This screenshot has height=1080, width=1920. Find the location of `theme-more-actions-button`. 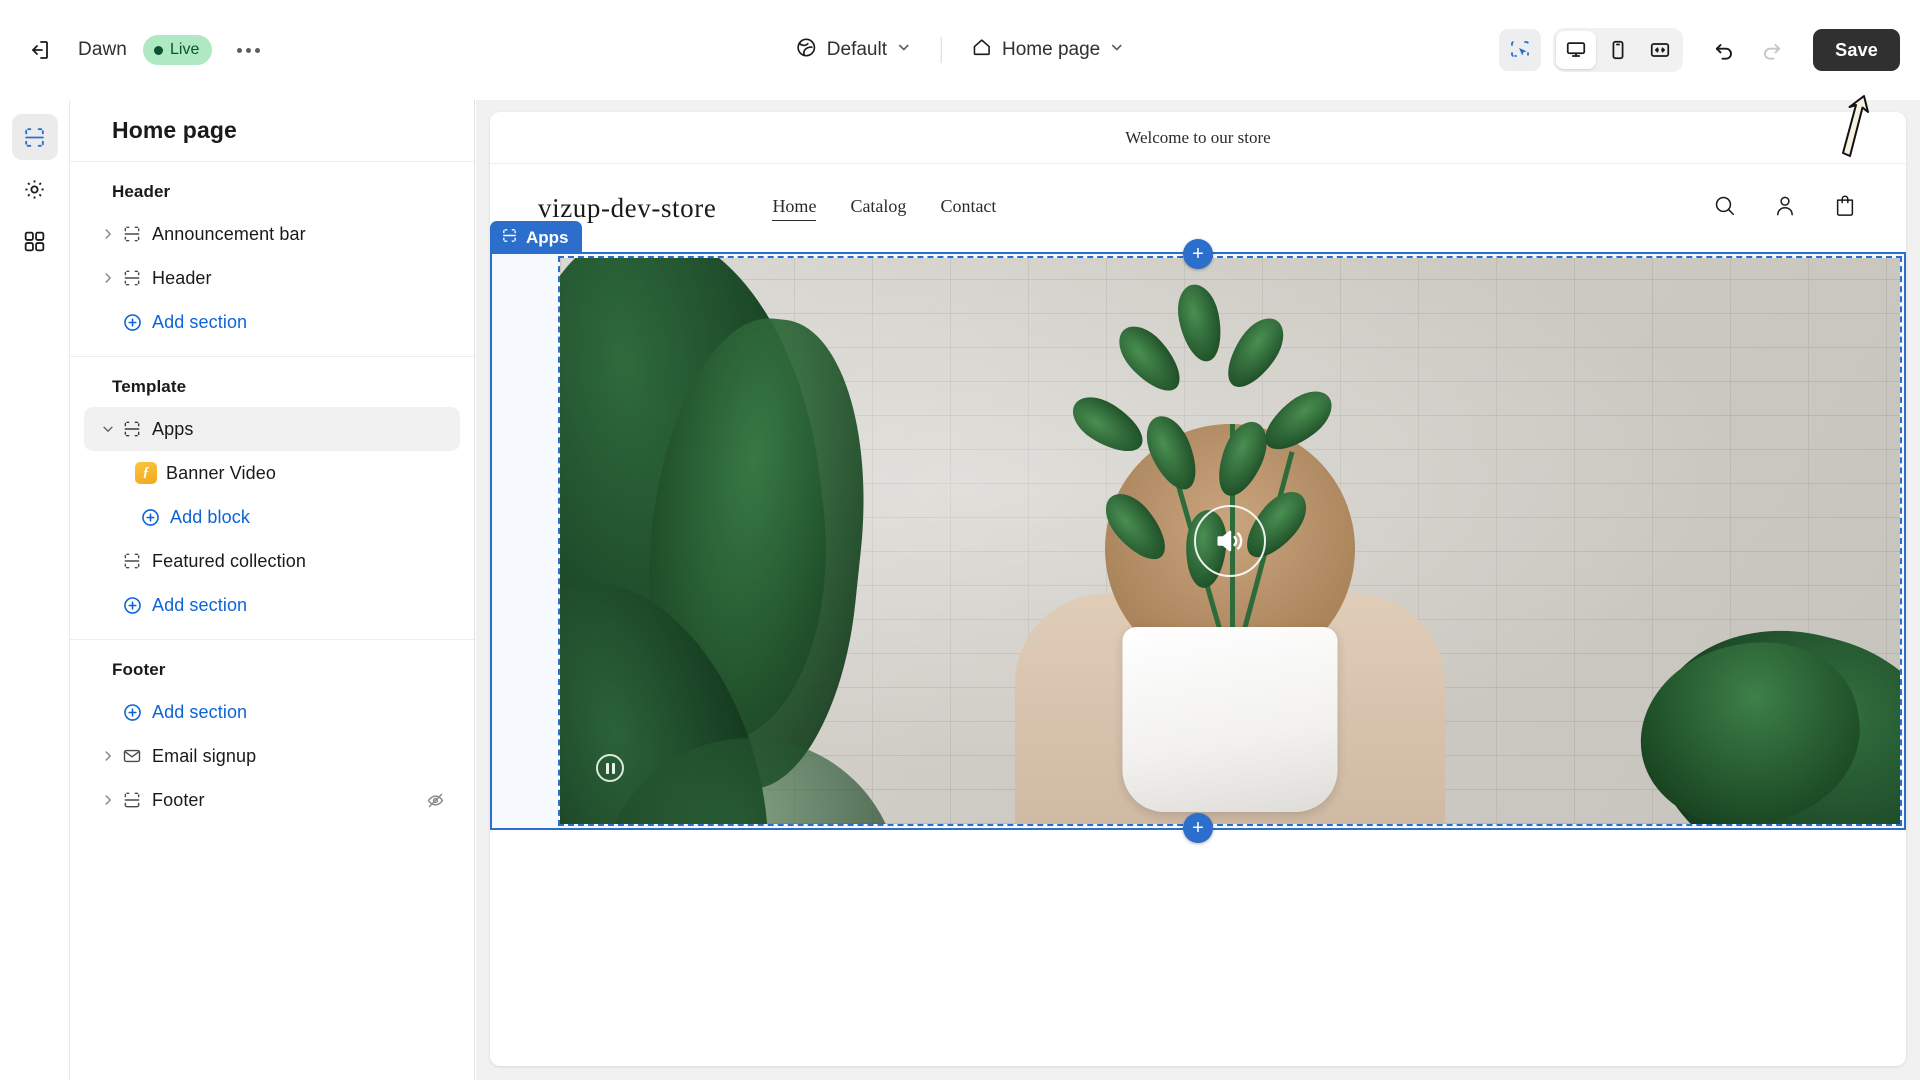

theme-more-actions-button is located at coordinates (248, 50).